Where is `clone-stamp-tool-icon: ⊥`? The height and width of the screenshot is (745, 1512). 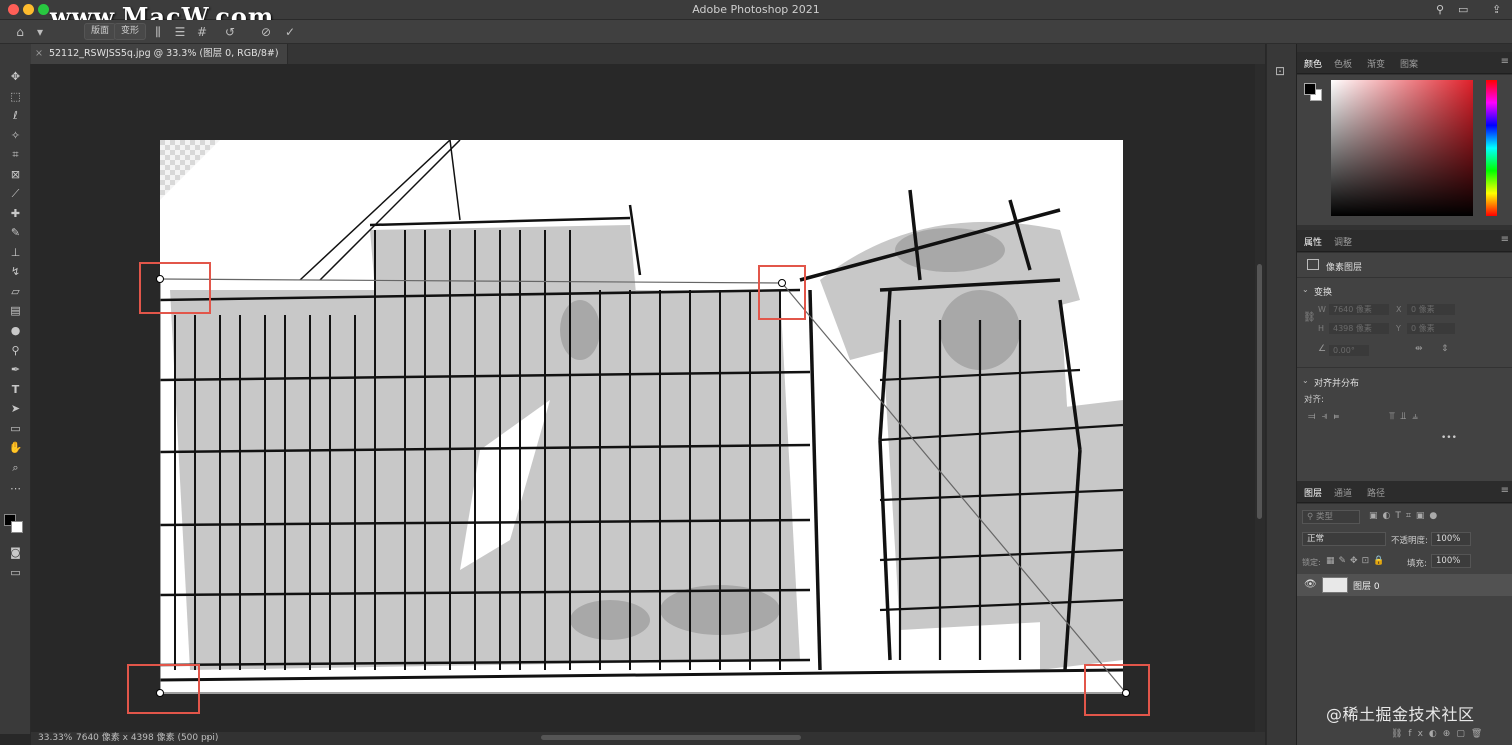
clone-stamp-tool-icon: ⊥ is located at coordinates (15, 252).